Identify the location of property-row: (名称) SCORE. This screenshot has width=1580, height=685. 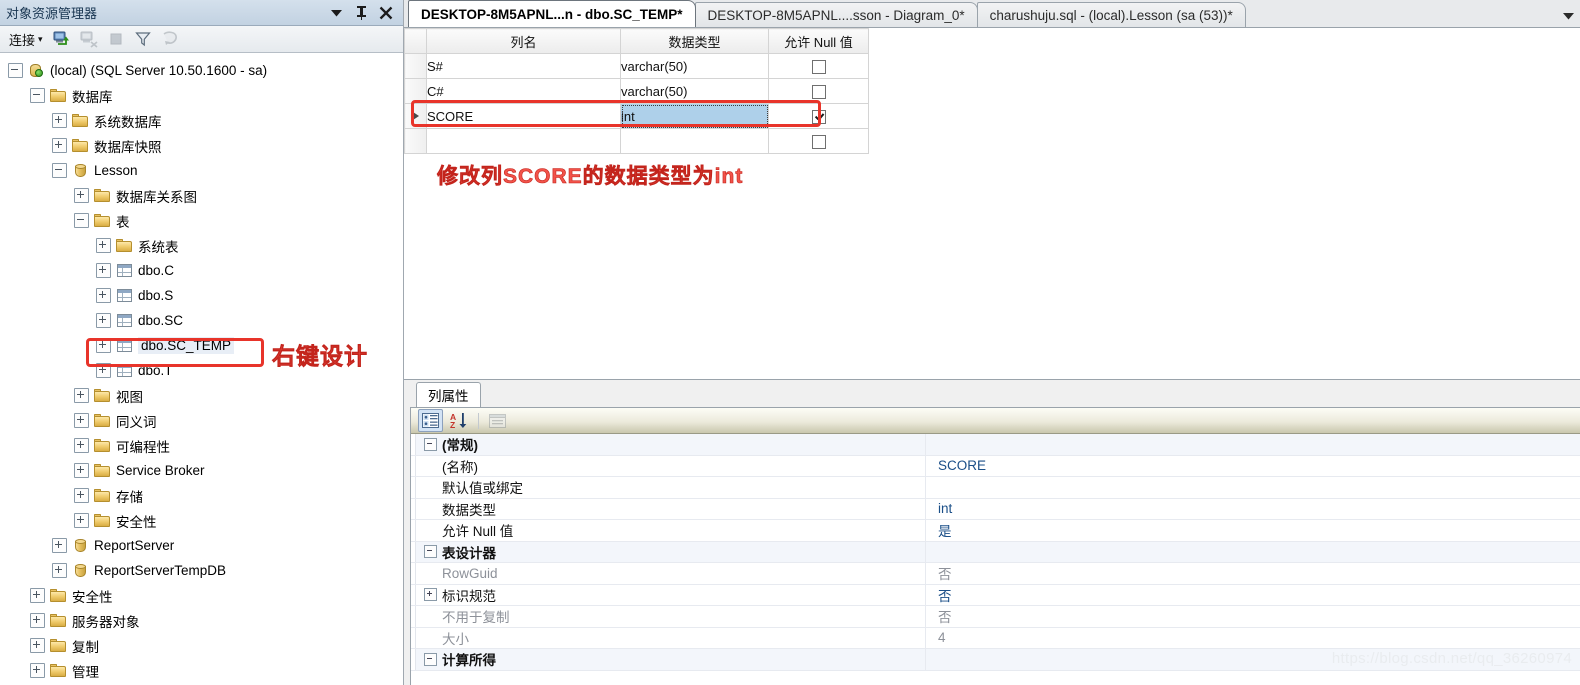
(995, 466).